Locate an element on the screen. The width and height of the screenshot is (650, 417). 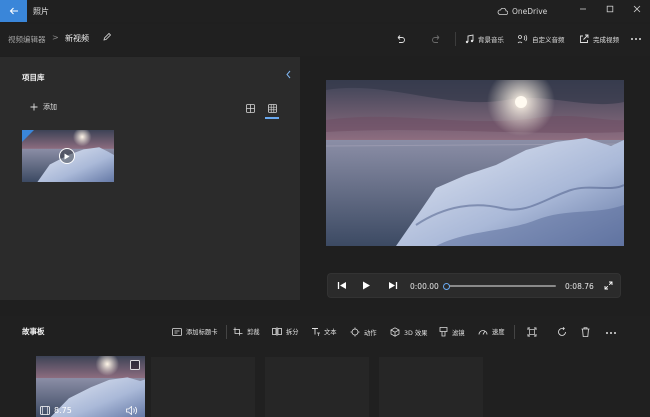
collapse-library-button is located at coordinates (288, 74).